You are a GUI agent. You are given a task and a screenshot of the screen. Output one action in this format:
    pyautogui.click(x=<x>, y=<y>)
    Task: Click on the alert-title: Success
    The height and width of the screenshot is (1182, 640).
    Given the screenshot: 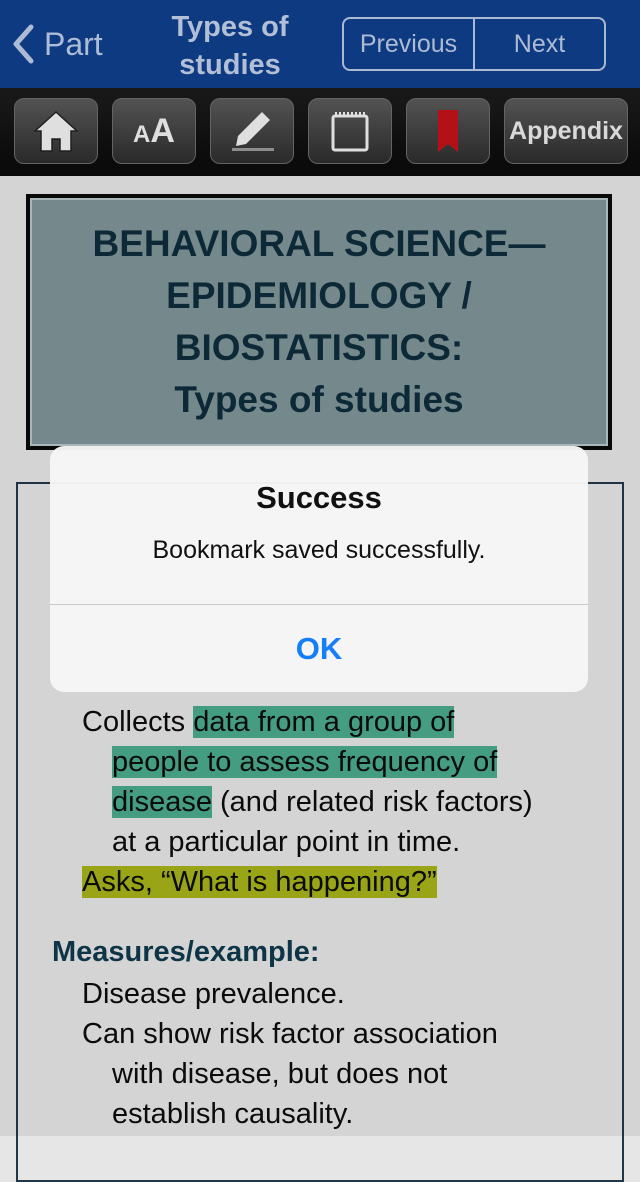 What is the action you would take?
    pyautogui.click(x=319, y=497)
    